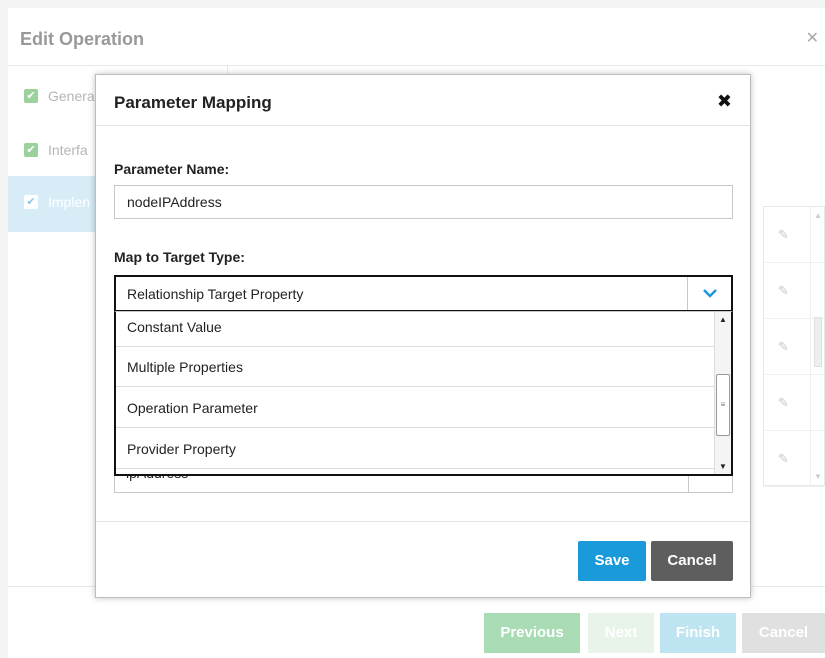 The width and height of the screenshot is (825, 658). Describe the element at coordinates (193, 102) in the screenshot. I see `dialog-title: Parameter Mapping` at that location.